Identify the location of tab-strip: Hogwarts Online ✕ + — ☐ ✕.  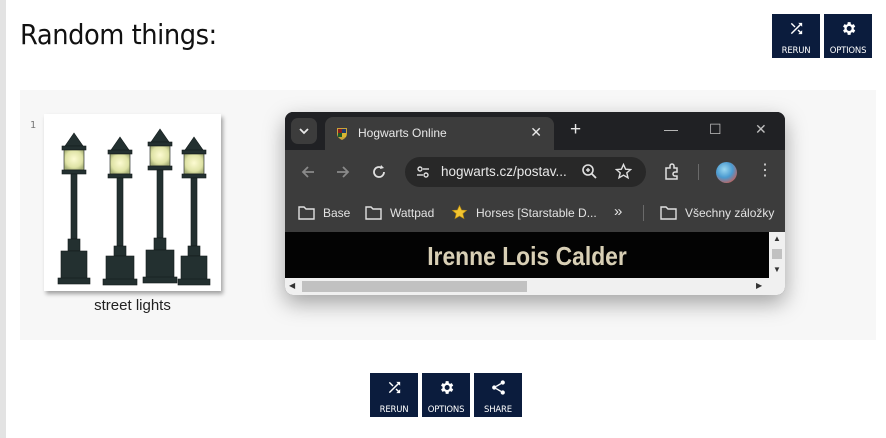
(535, 131).